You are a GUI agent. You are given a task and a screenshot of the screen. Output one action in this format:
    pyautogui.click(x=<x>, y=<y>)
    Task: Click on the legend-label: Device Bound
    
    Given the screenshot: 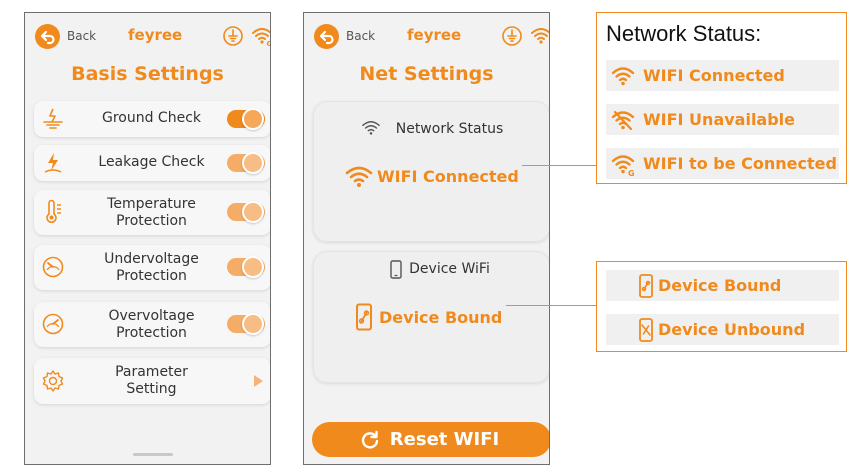 What is the action you would take?
    pyautogui.click(x=720, y=285)
    